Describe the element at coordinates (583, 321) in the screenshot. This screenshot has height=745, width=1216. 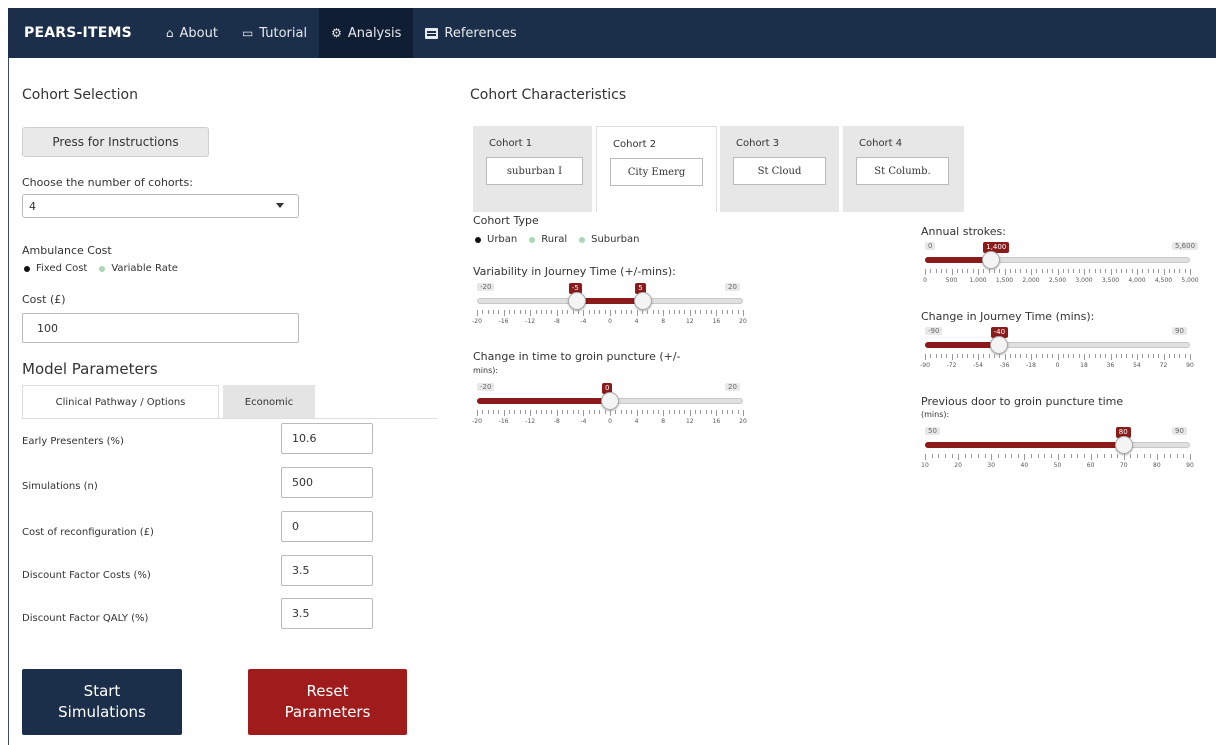
I see `tick-label: -4` at that location.